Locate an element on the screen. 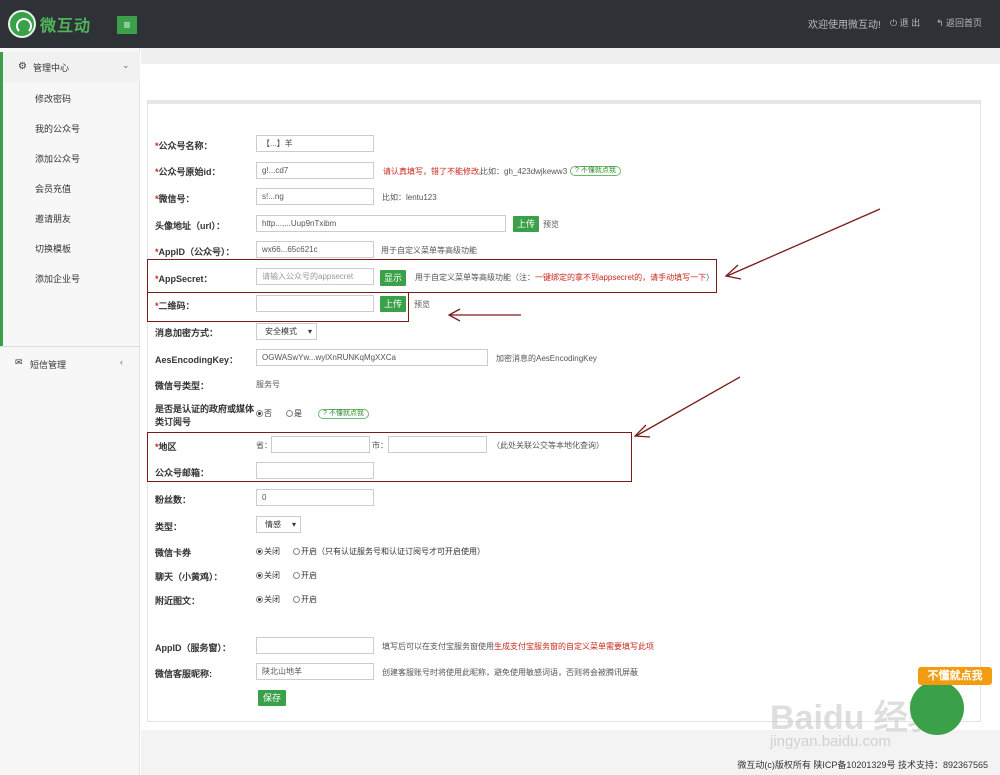 Image resolution: width=1000 pixels, height=775 pixels. annotation-arrows is located at coordinates (664, 323).